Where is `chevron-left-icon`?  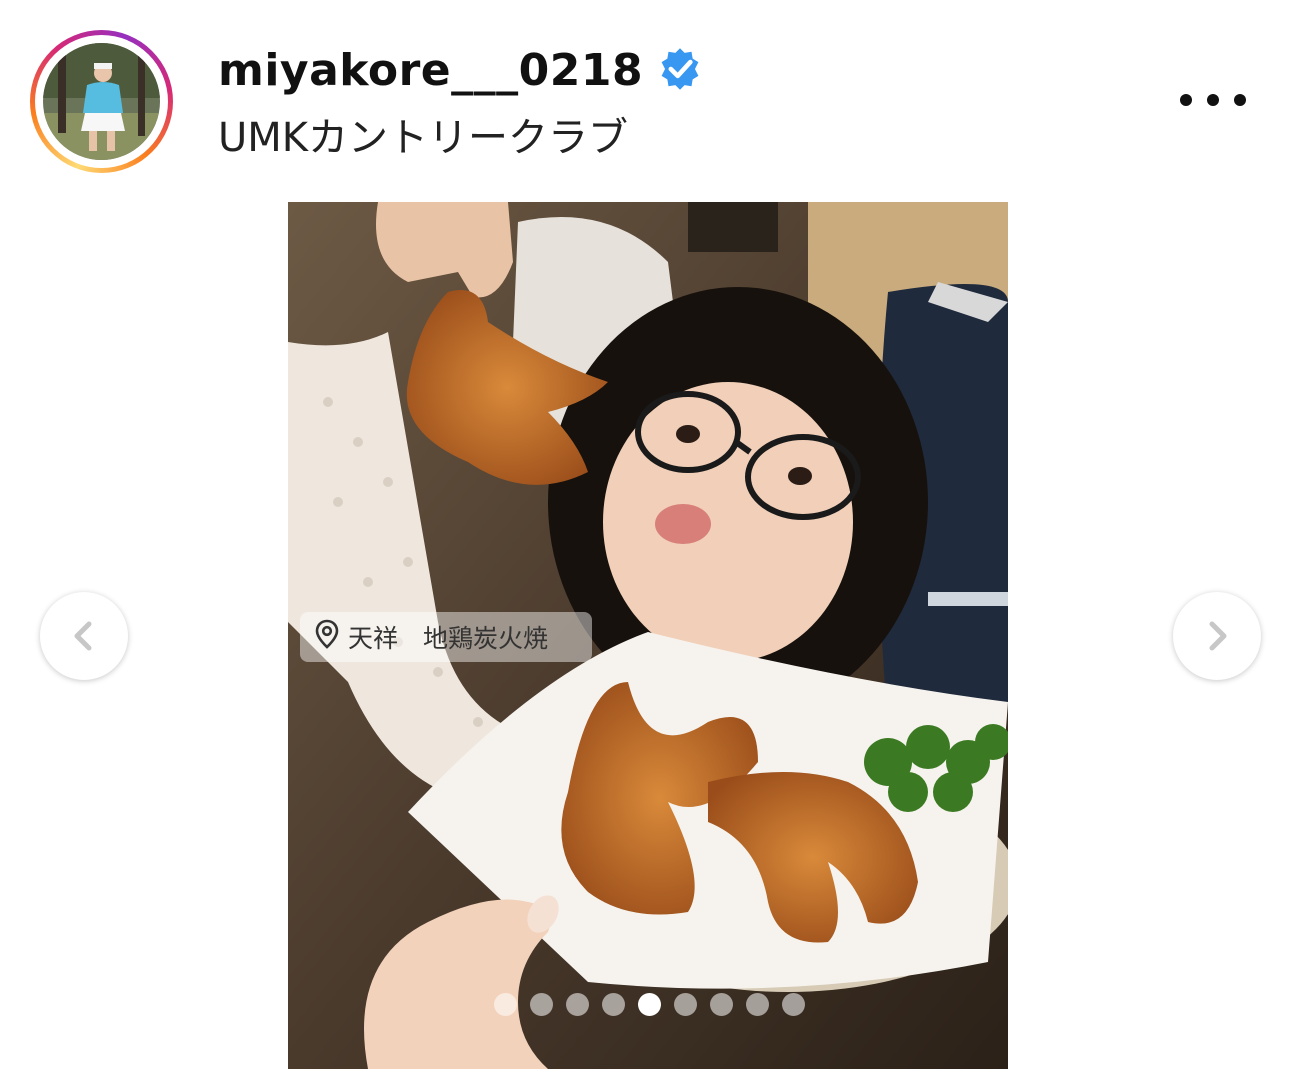
chevron-left-icon is located at coordinates (83, 636).